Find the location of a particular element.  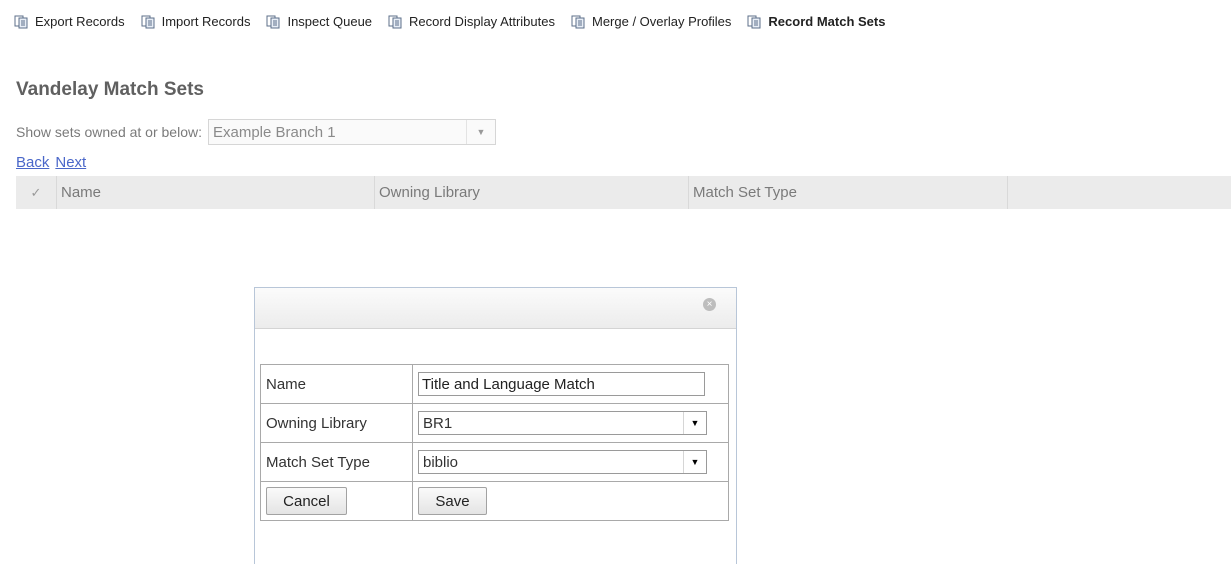

toolbar-import-records: Import Records is located at coordinates (196, 21).